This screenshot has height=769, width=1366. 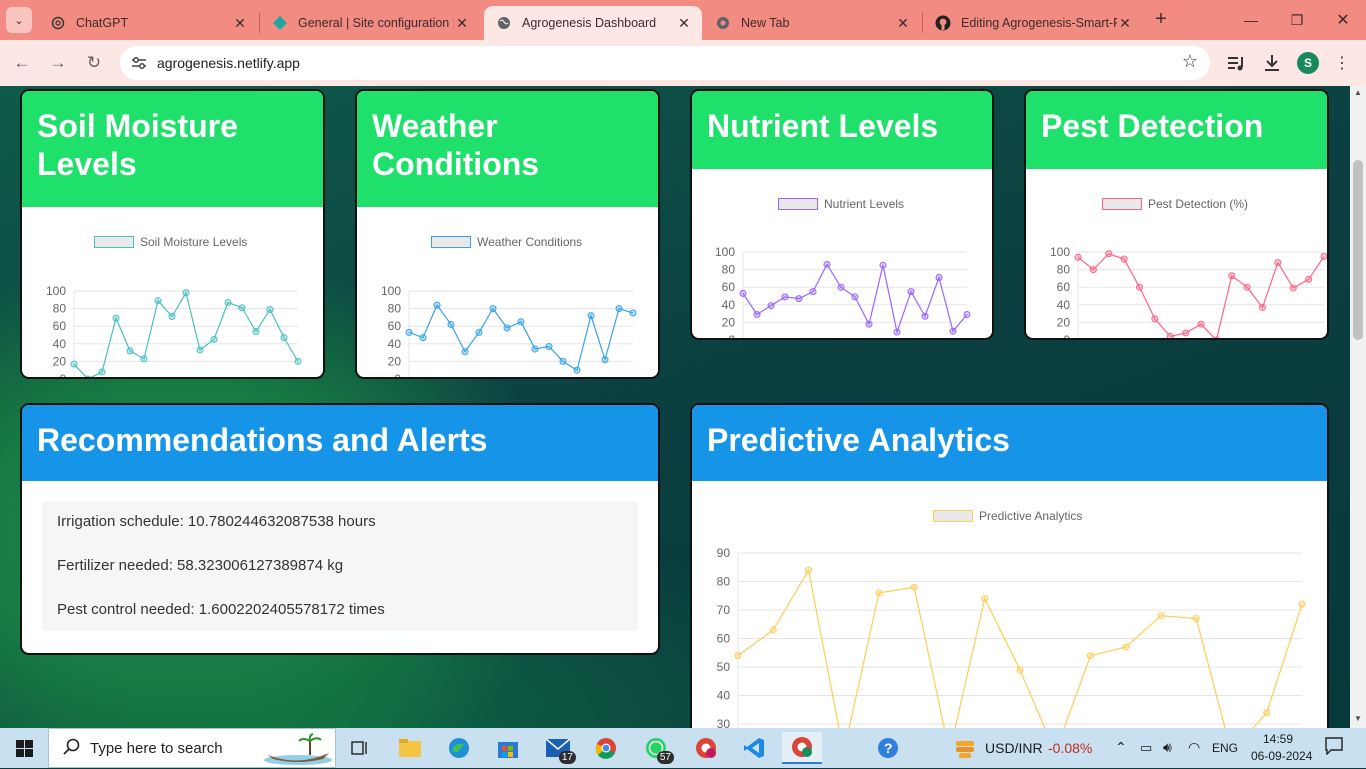 I want to click on clock-date: 06-09-2024, so click(x=1281, y=756).